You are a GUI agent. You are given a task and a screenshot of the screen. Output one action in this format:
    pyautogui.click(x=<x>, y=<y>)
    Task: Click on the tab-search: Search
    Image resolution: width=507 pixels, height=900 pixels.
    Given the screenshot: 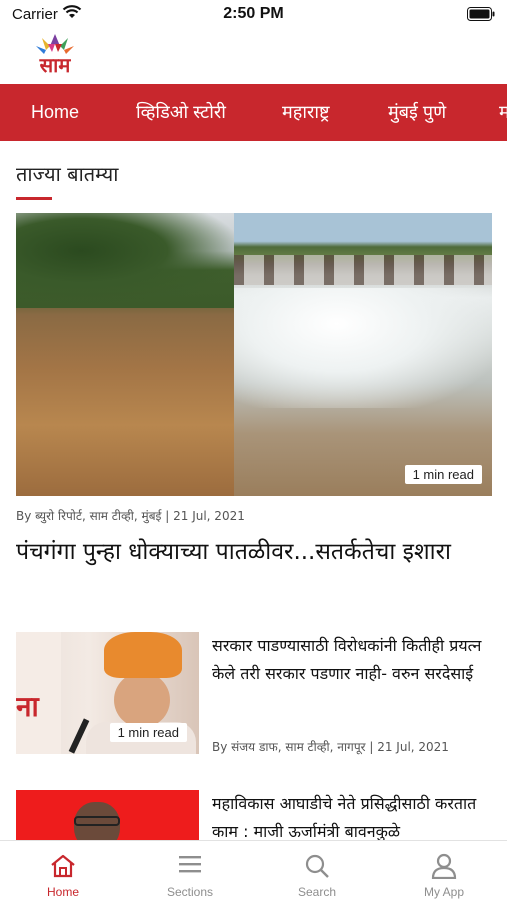 What is the action you would take?
    pyautogui.click(x=317, y=870)
    